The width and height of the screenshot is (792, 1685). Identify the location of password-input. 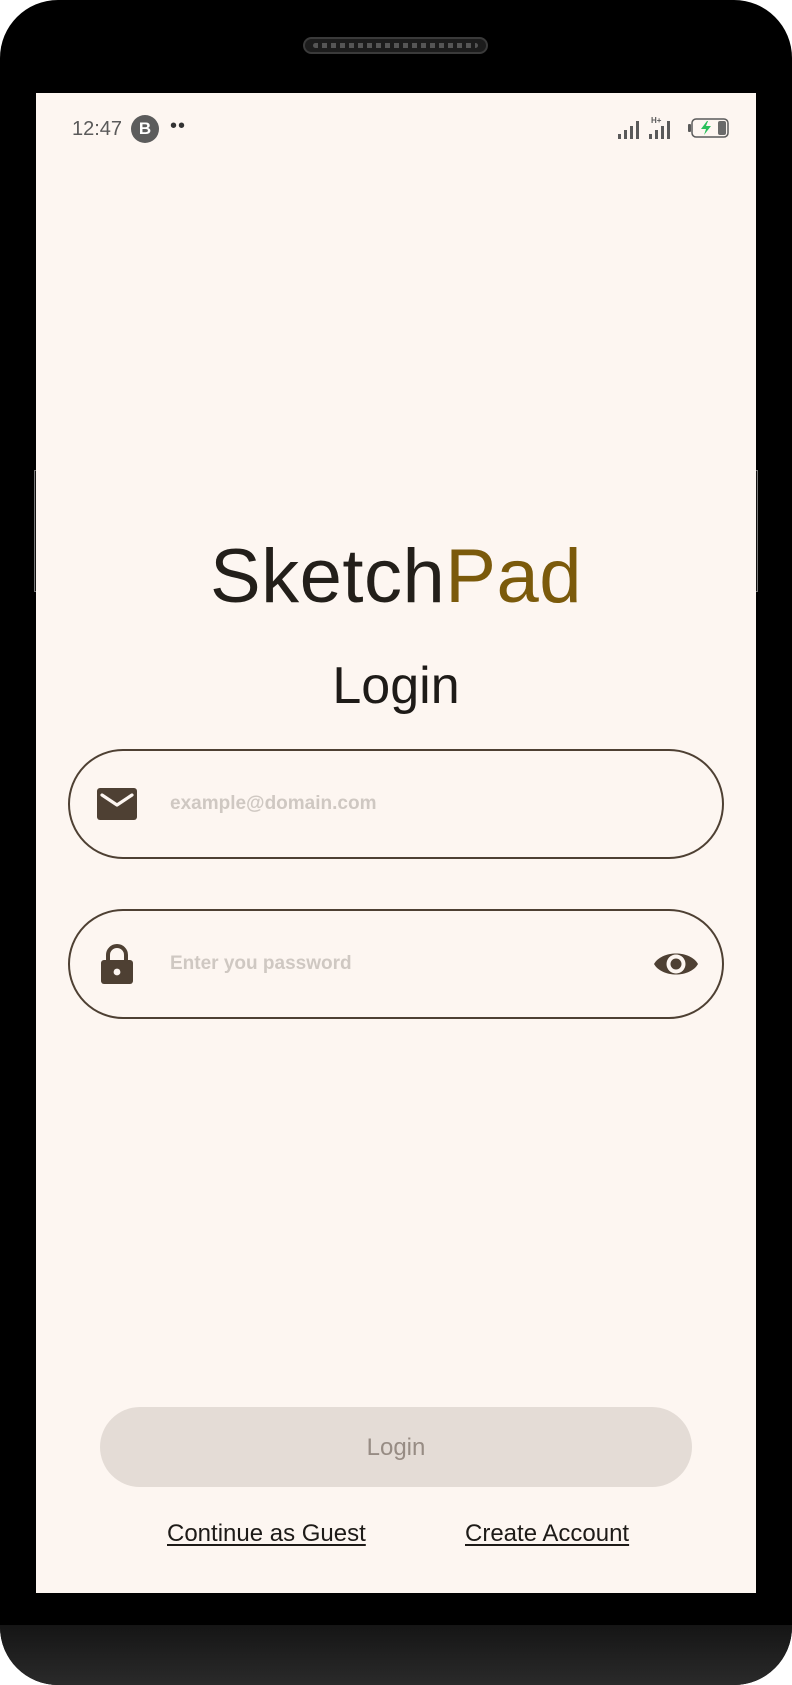
(390, 964).